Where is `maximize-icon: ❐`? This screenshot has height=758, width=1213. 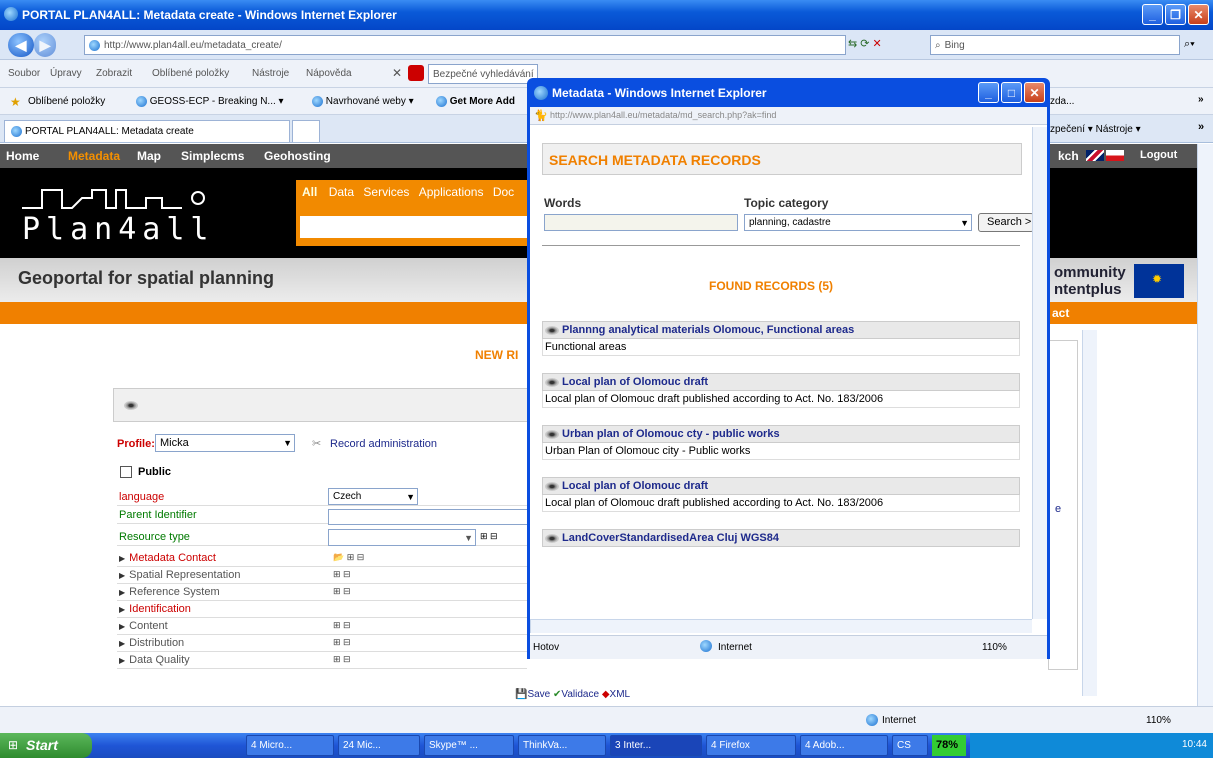 maximize-icon: ❐ is located at coordinates (1175, 14).